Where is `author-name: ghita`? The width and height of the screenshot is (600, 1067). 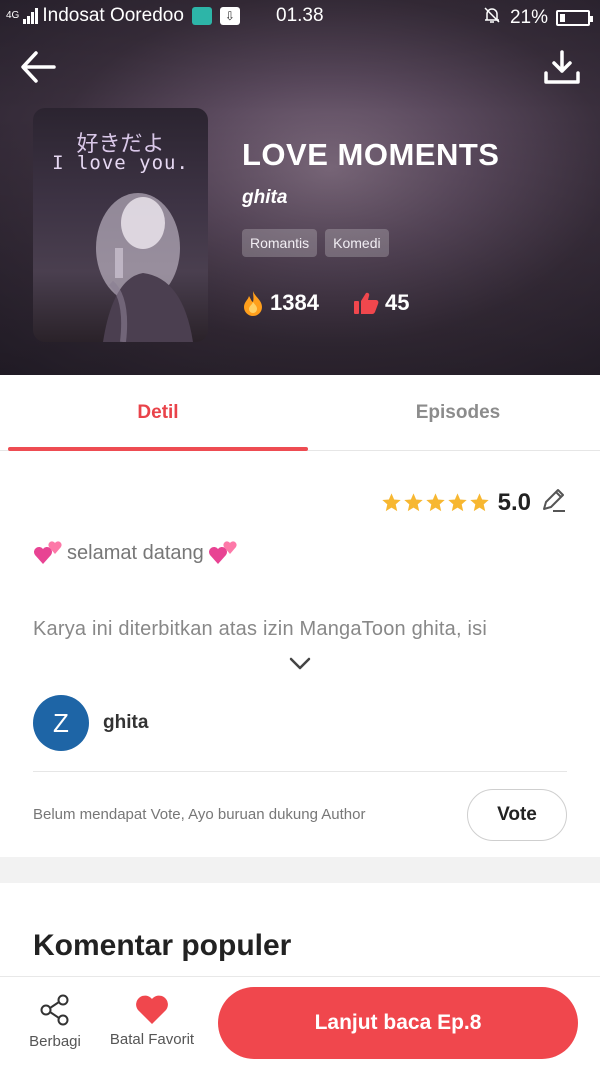
author-name: ghita is located at coordinates (125, 723).